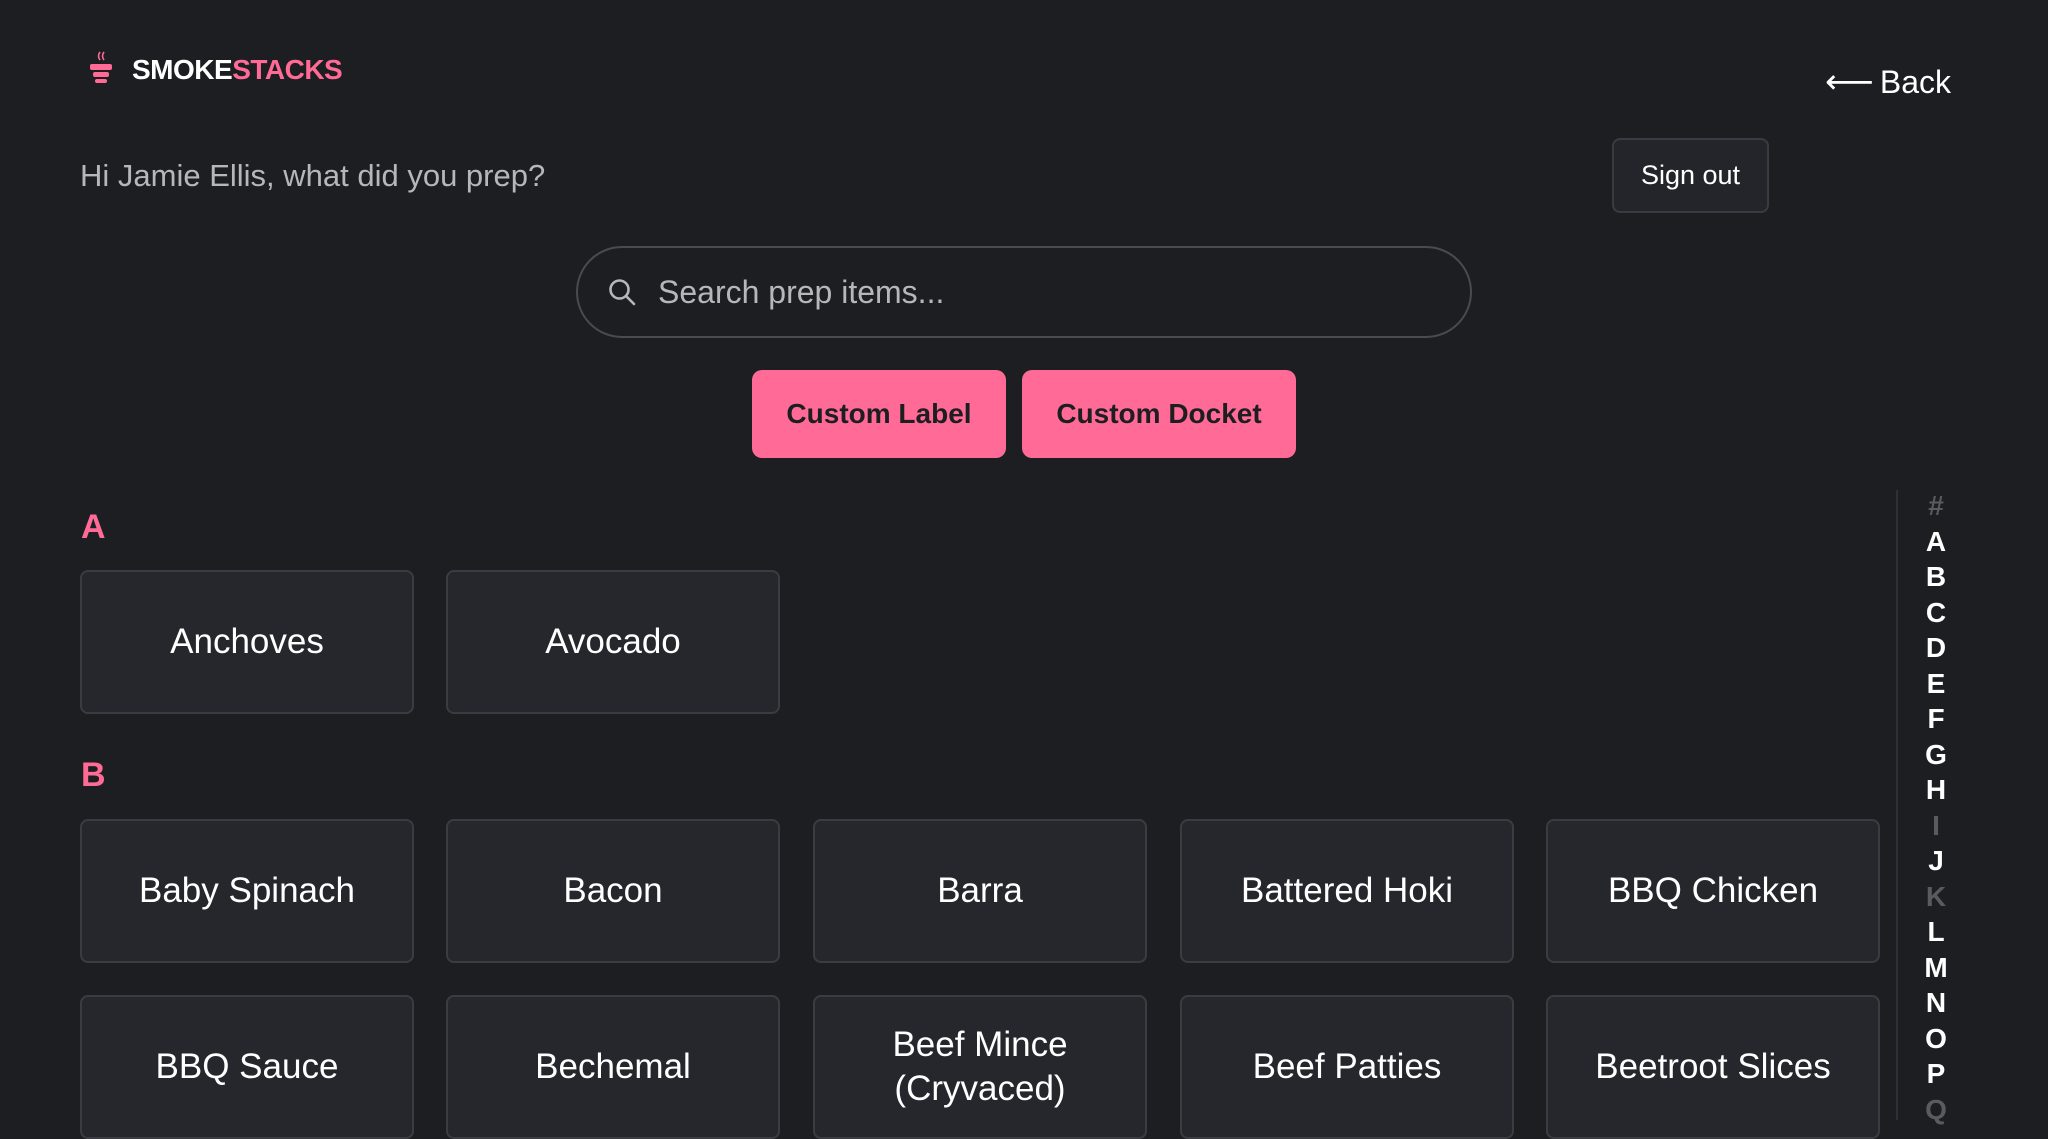  Describe the element at coordinates (1936, 577) in the screenshot. I see `index-letter-b: B` at that location.